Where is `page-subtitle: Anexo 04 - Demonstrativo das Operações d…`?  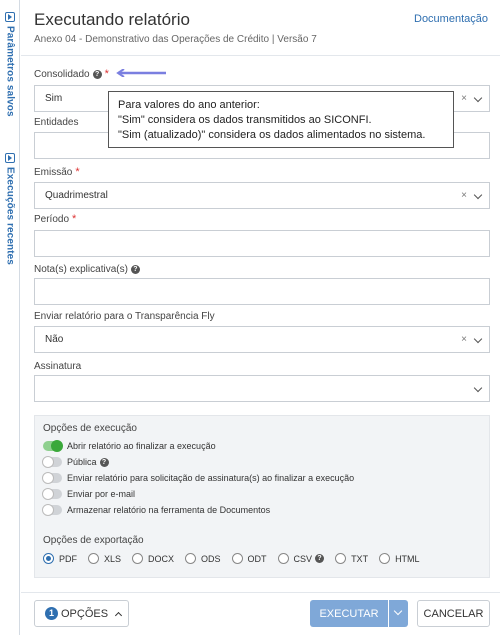 page-subtitle: Anexo 04 - Demonstrativo das Operações d… is located at coordinates (175, 39).